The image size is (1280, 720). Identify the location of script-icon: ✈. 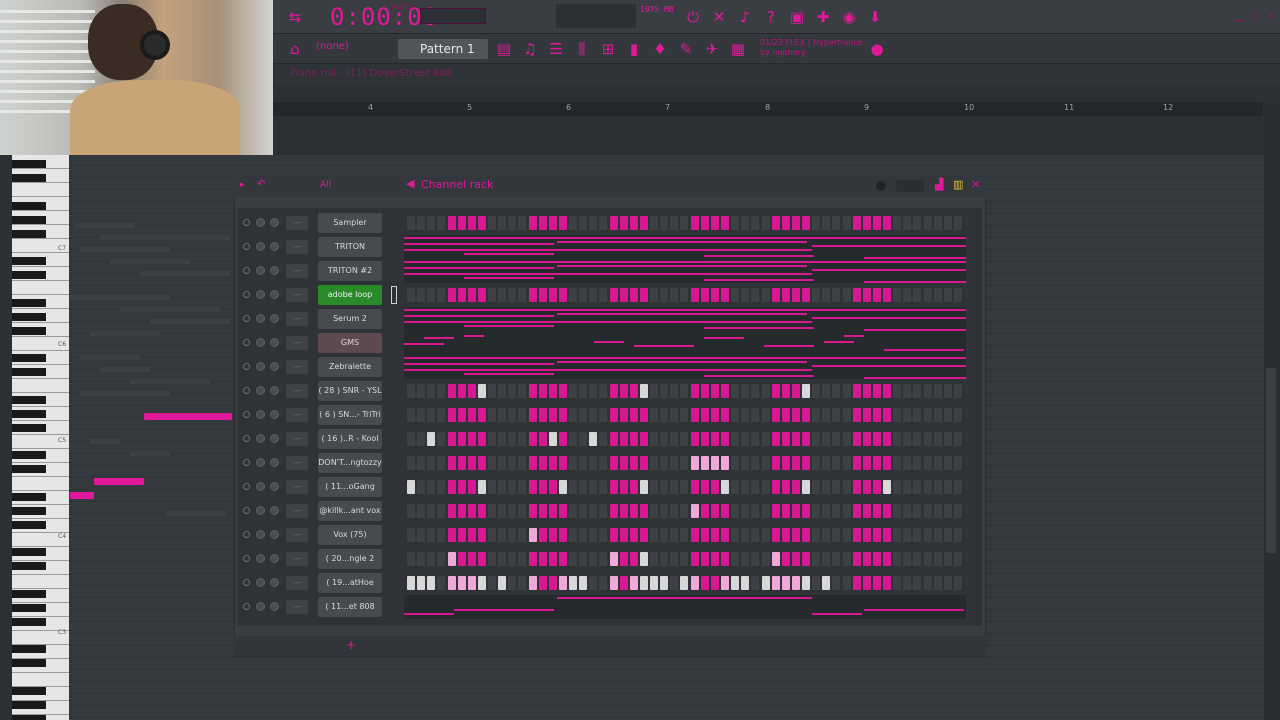
(712, 49).